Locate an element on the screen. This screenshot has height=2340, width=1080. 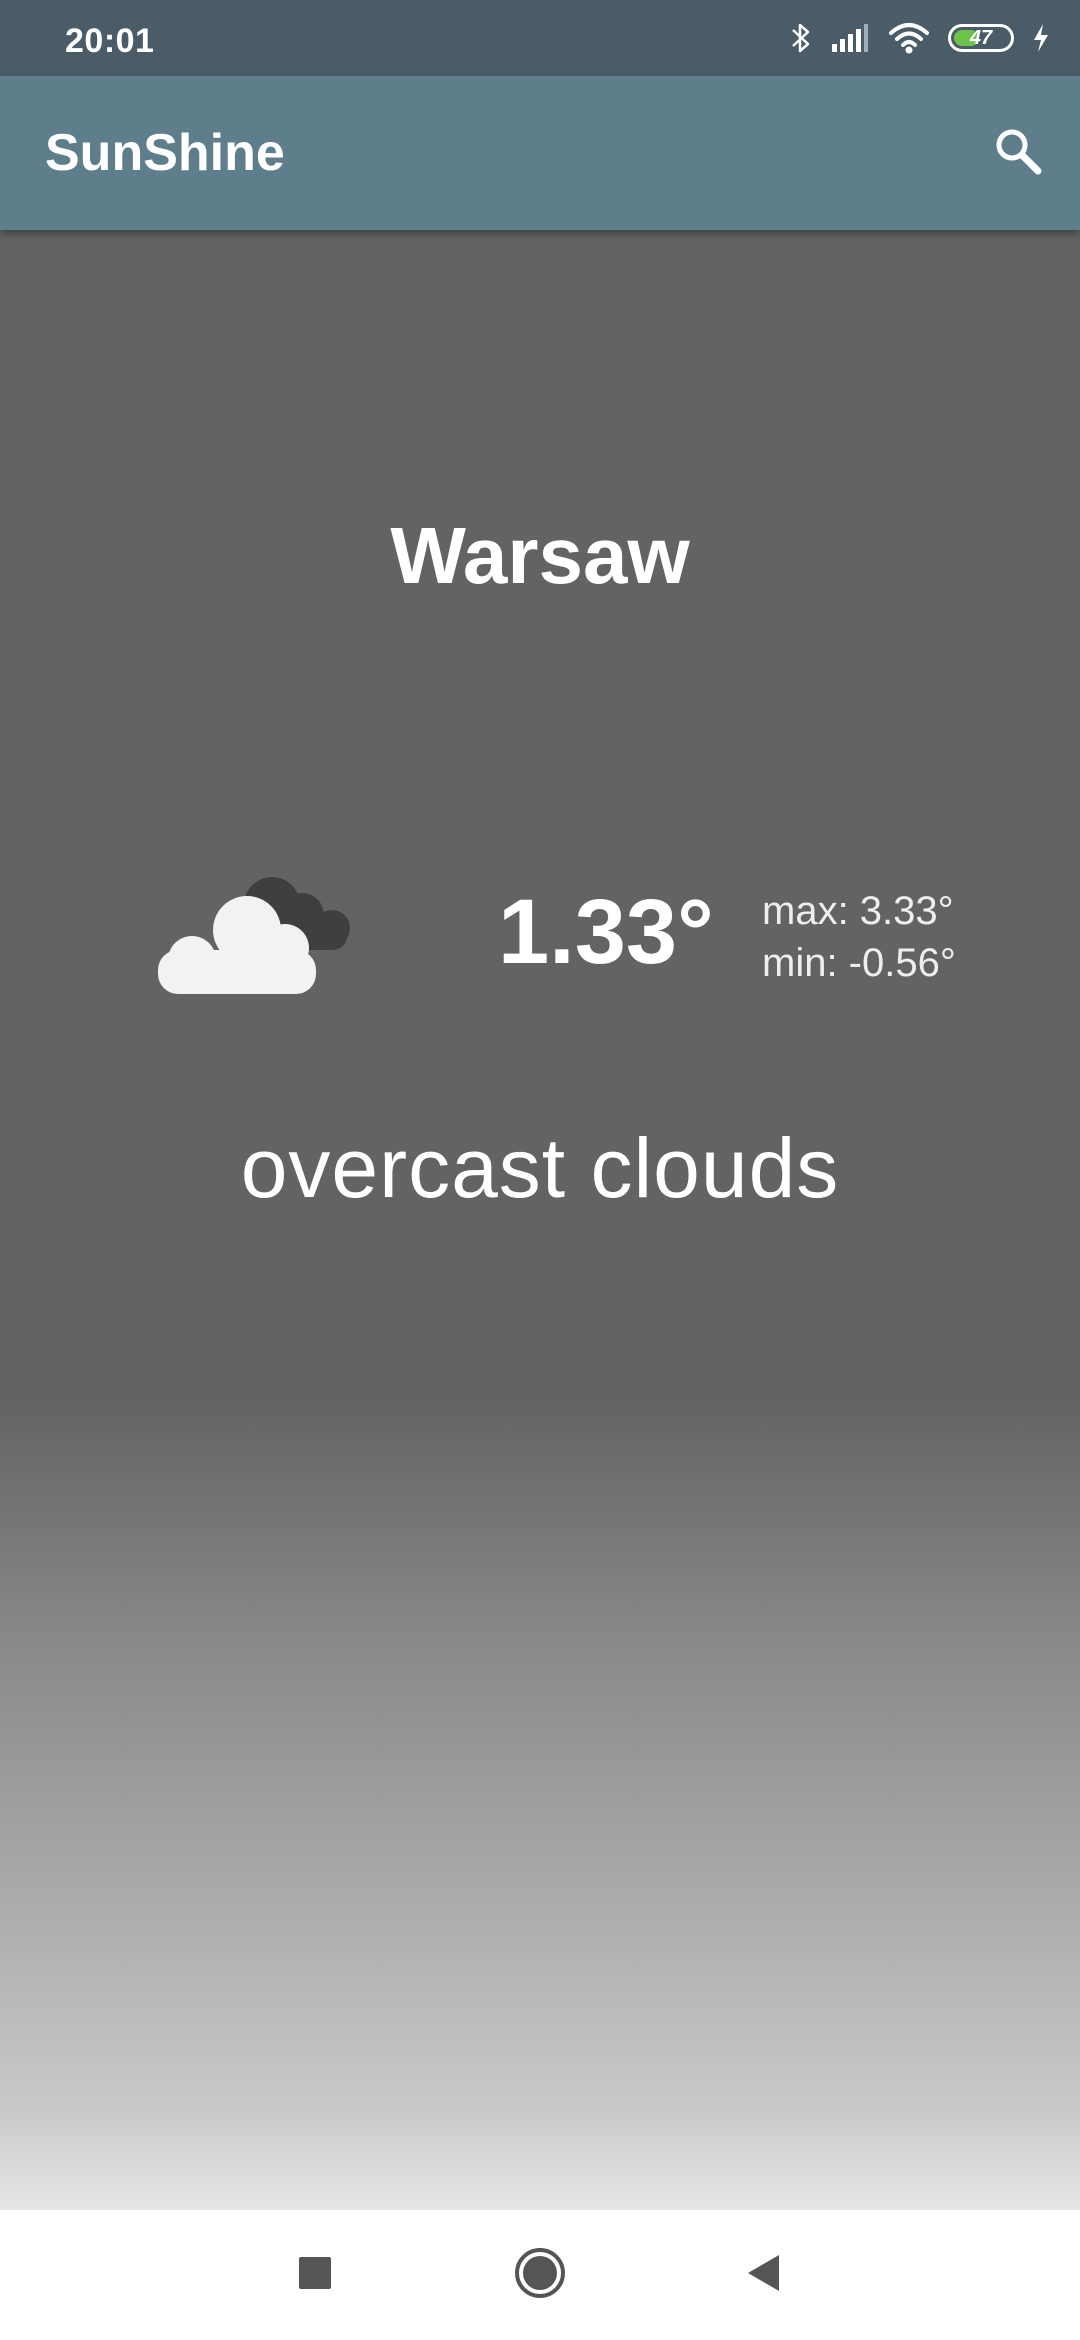
weather-description: overcast clouds is located at coordinates (540, 1168).